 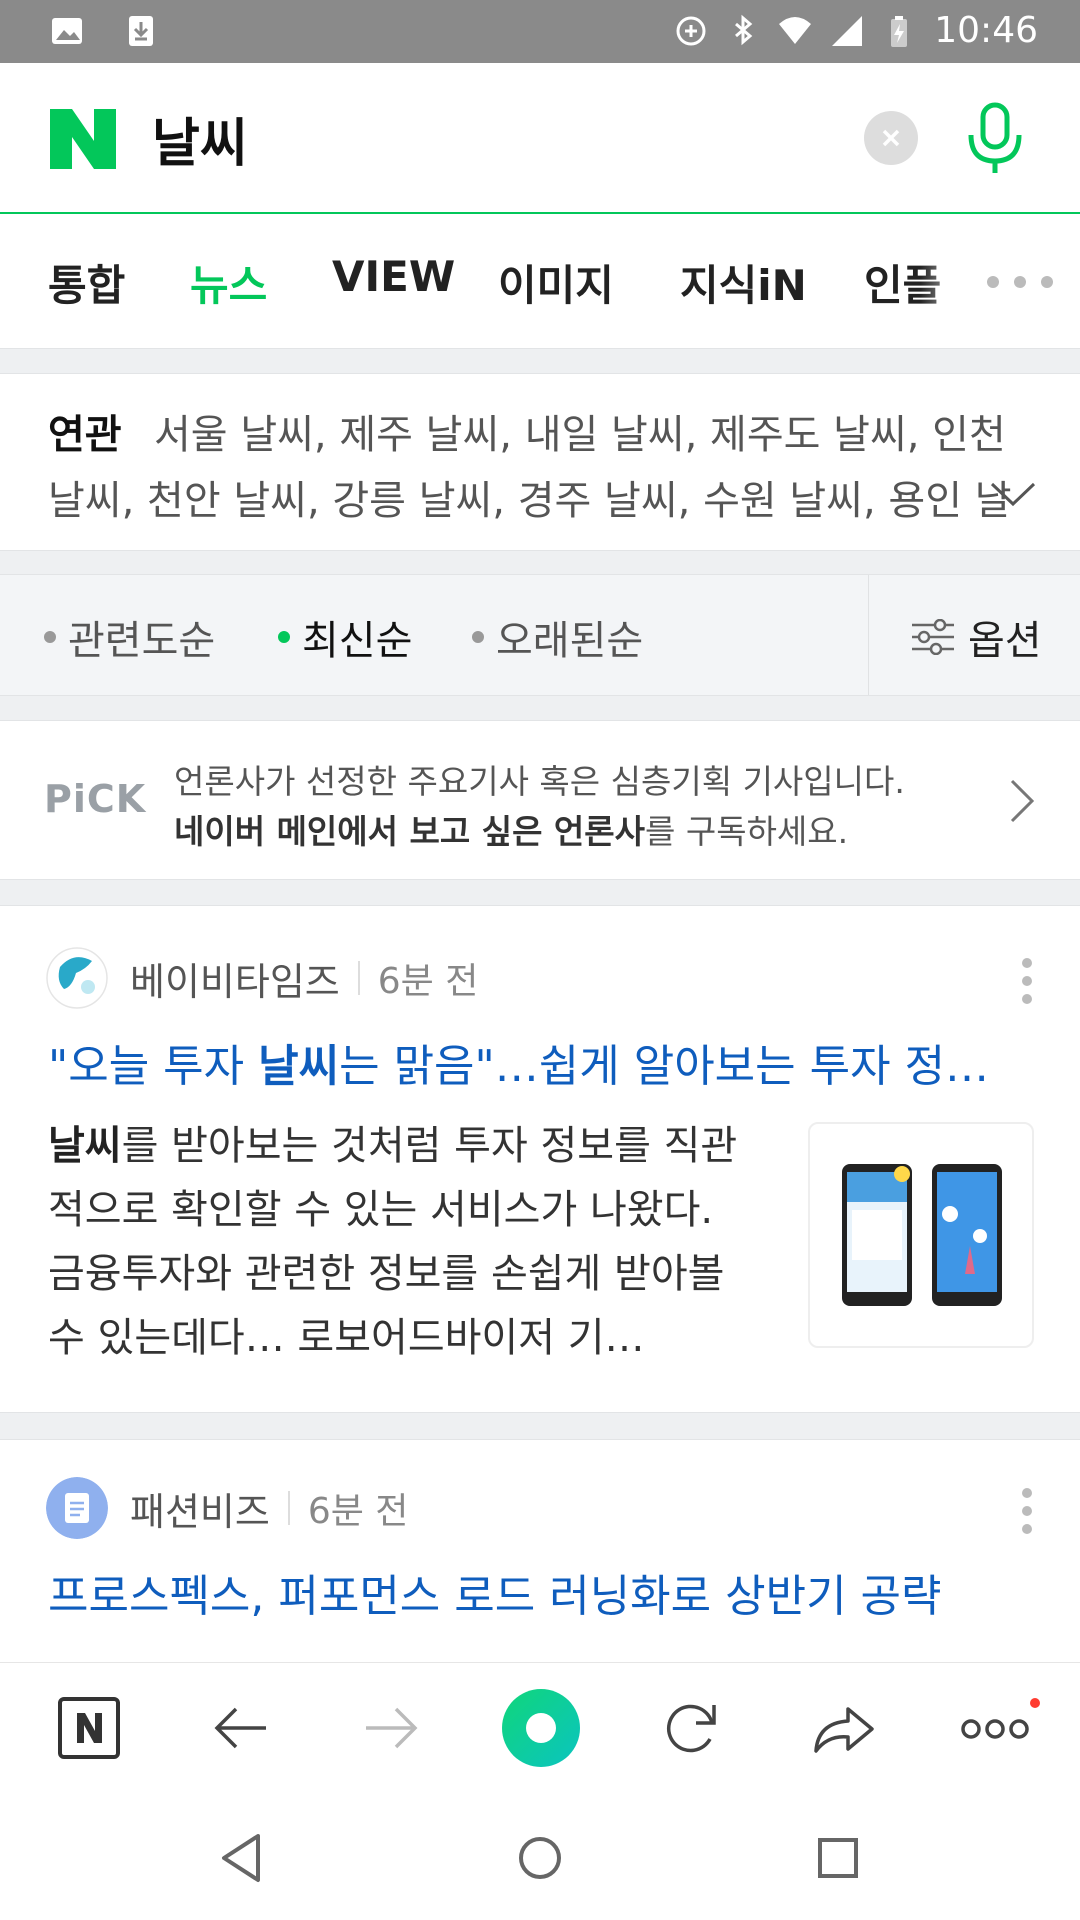 I want to click on news-article: 패션비즈 6분 전 프로스펙스, 퍼포먼스 로드 러닝화로 상반기 공략, so click(x=540, y=1551).